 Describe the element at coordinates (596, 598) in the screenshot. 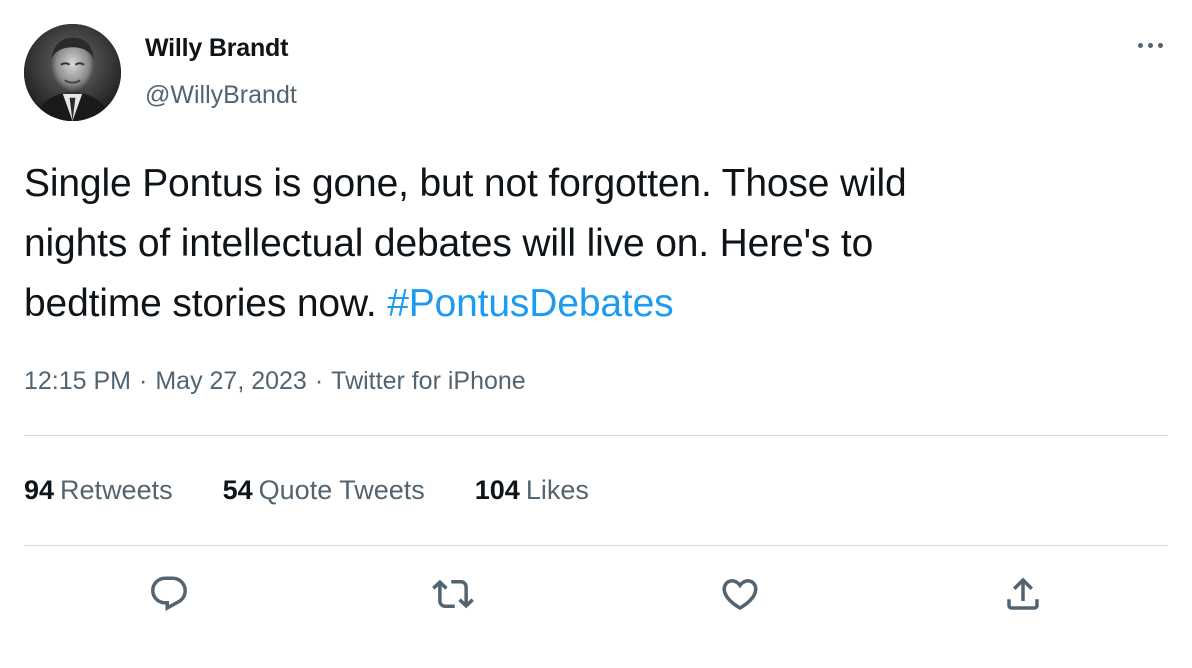

I see `action-bar` at that location.